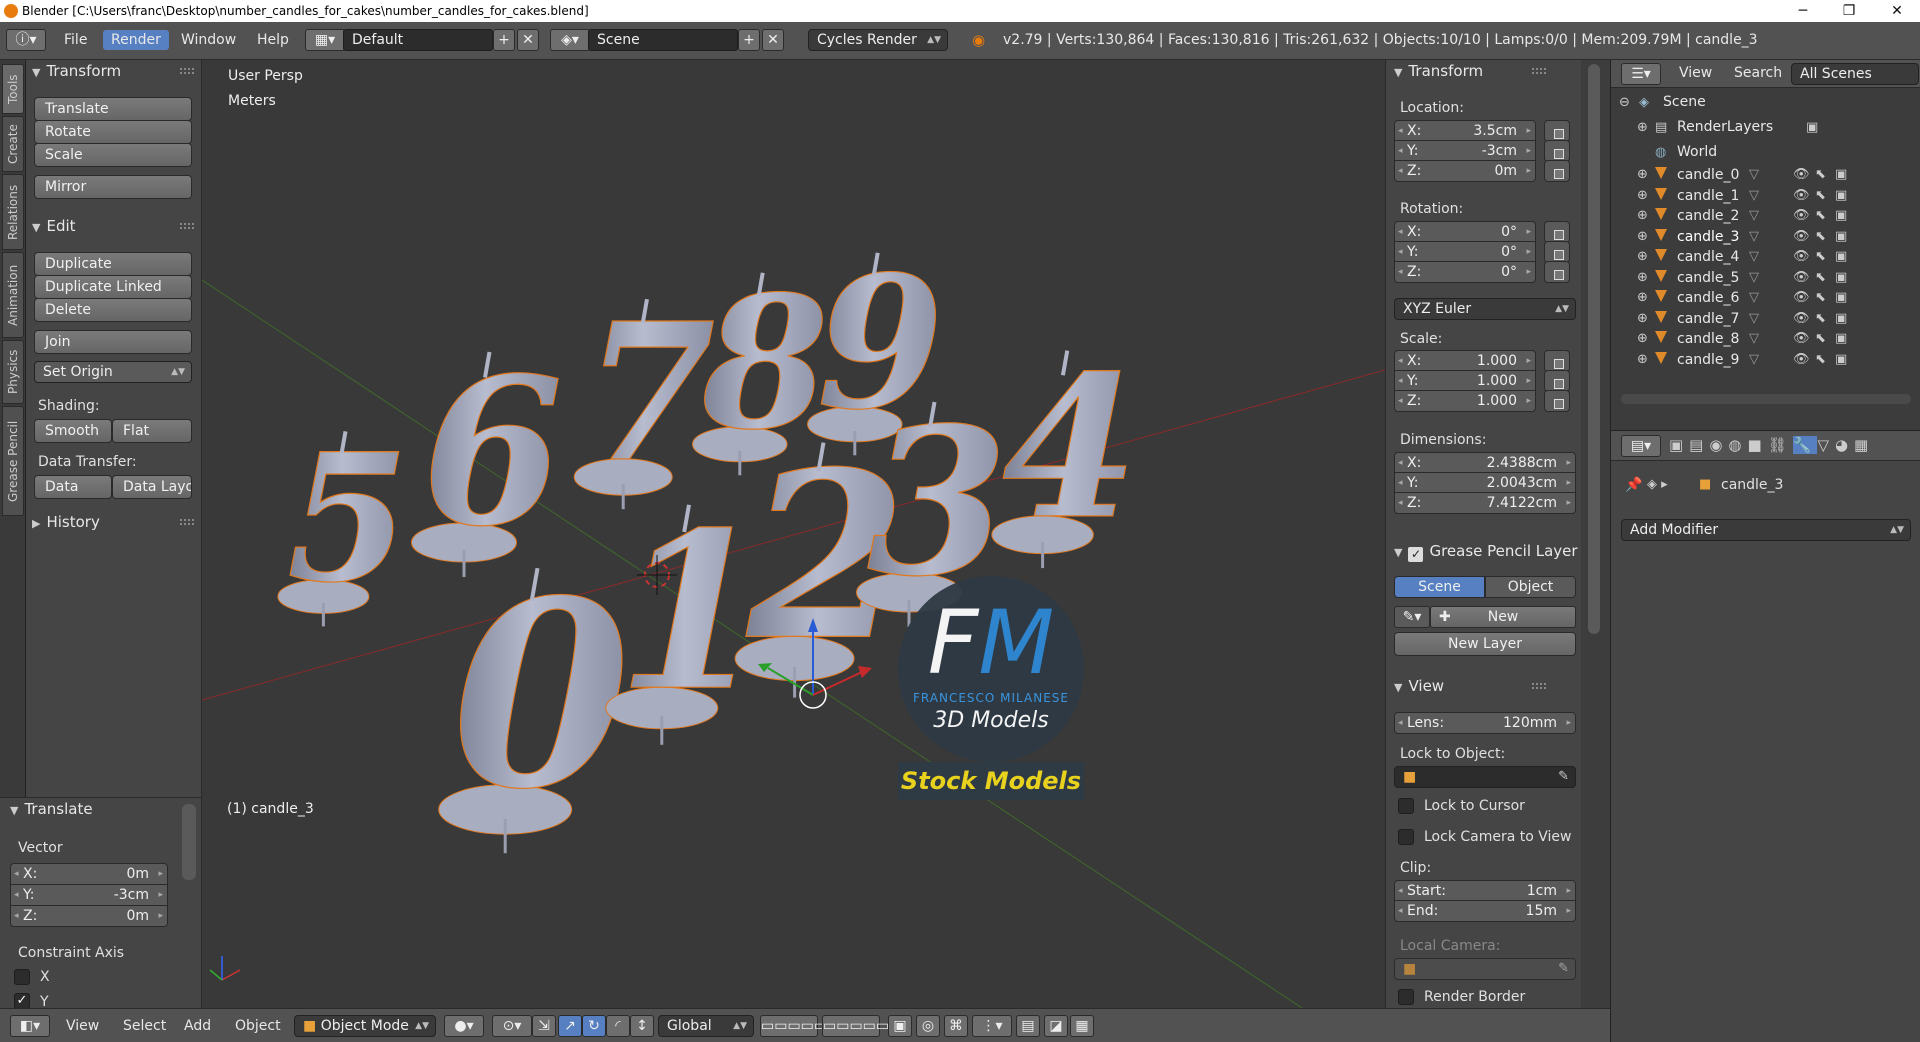 Image resolution: width=1920 pixels, height=1042 pixels. What do you see at coordinates (1412, 617) in the screenshot?
I see `gp-pencil-icon: ✎▾` at bounding box center [1412, 617].